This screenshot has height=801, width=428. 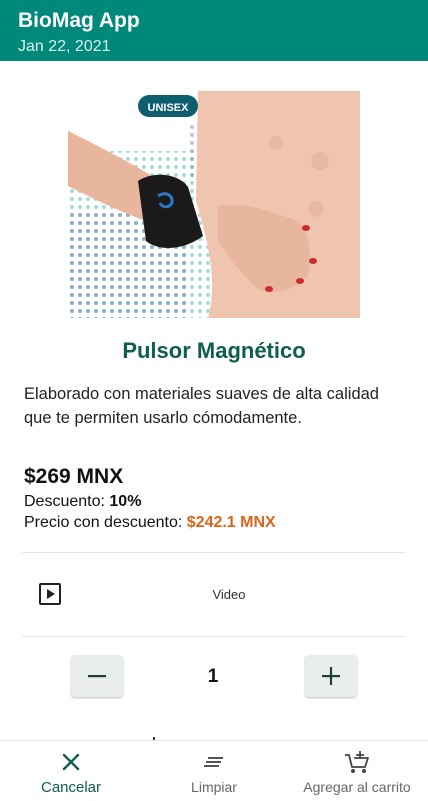 I want to click on product-price: $269 MNX, so click(x=74, y=476).